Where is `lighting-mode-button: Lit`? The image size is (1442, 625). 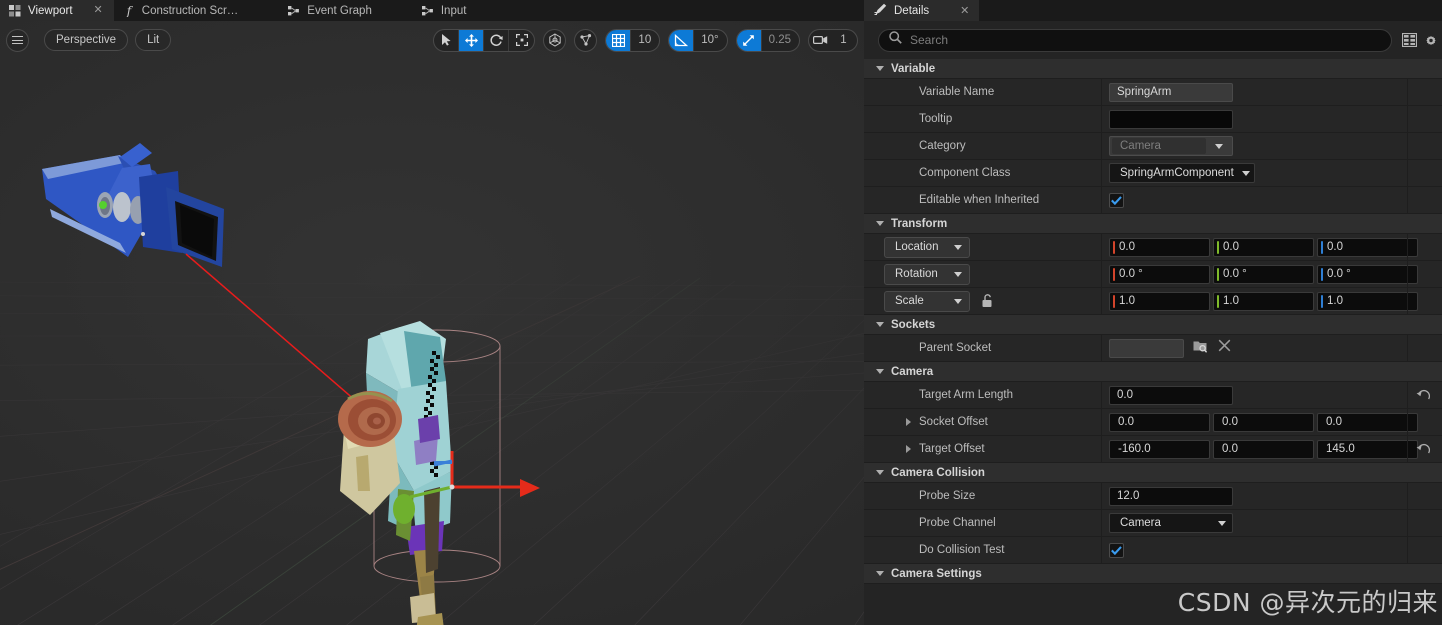 lighting-mode-button: Lit is located at coordinates (153, 40).